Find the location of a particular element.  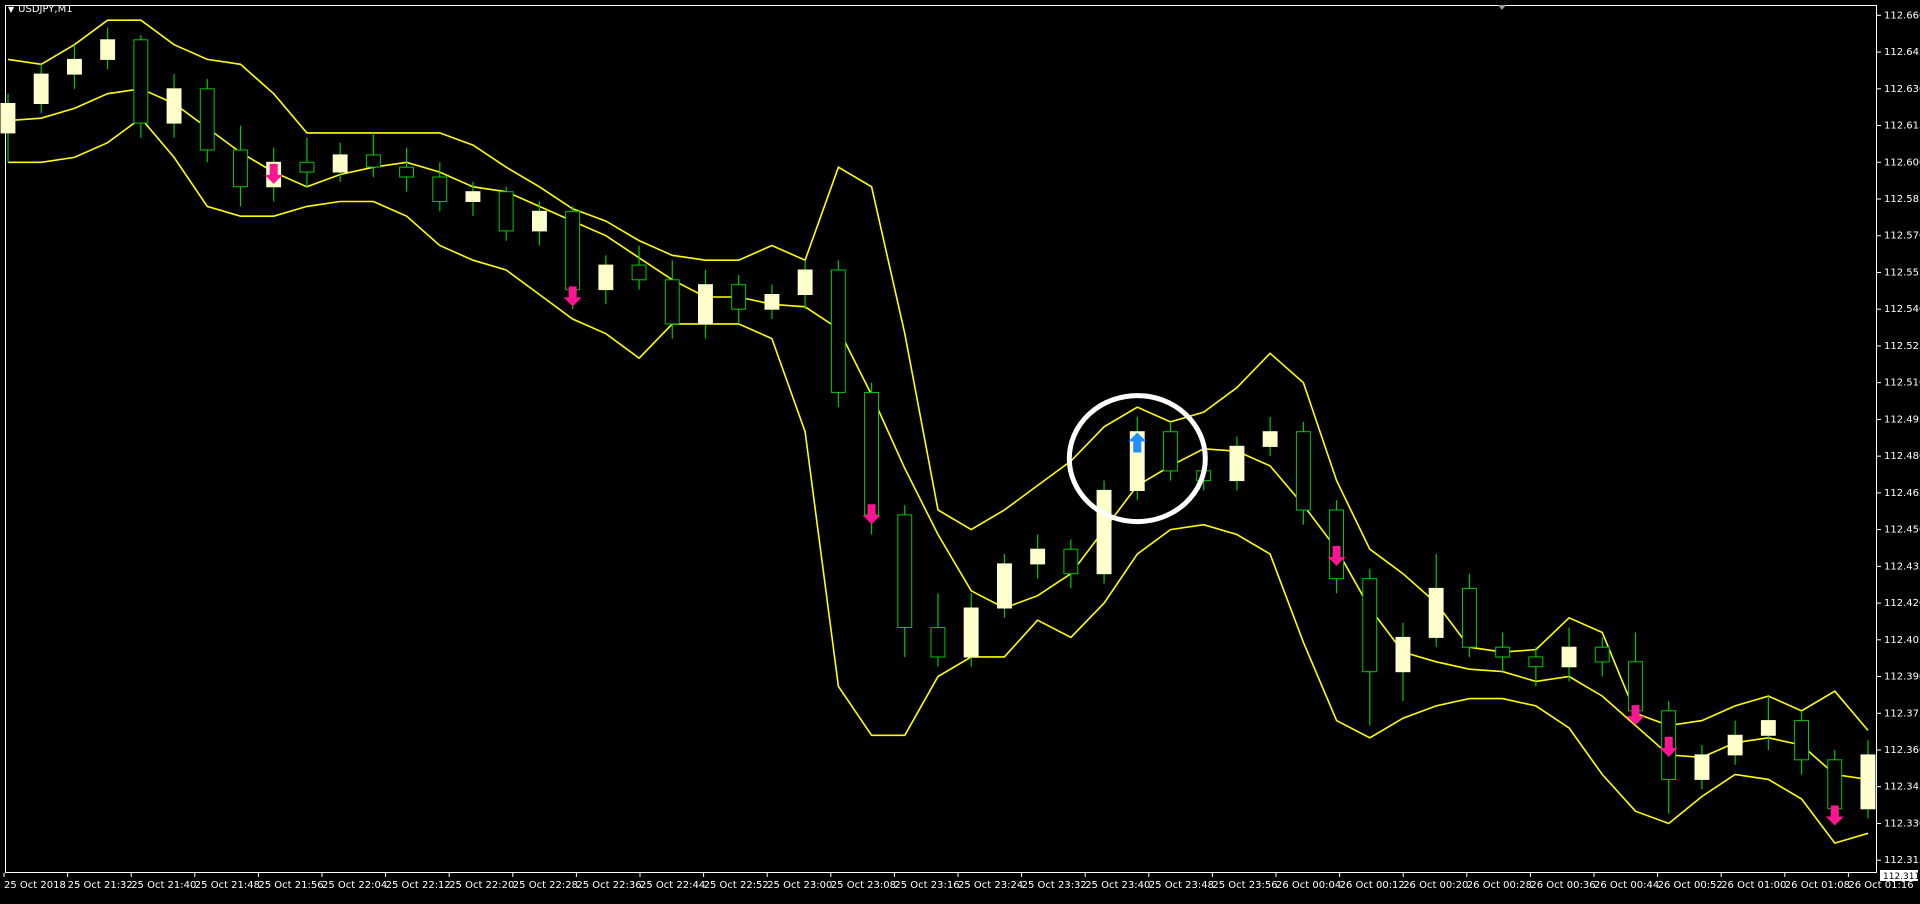

price-tick-label: 112.315 is located at coordinates (1902, 860).